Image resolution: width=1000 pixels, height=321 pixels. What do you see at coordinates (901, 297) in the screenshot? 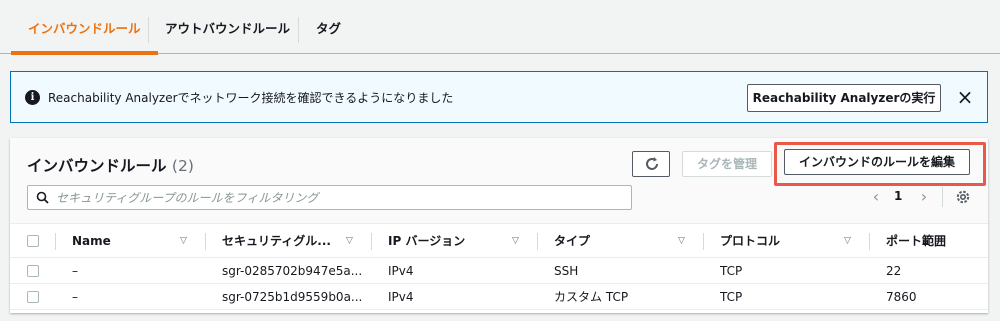
I see `cell-port-range: 7860` at bounding box center [901, 297].